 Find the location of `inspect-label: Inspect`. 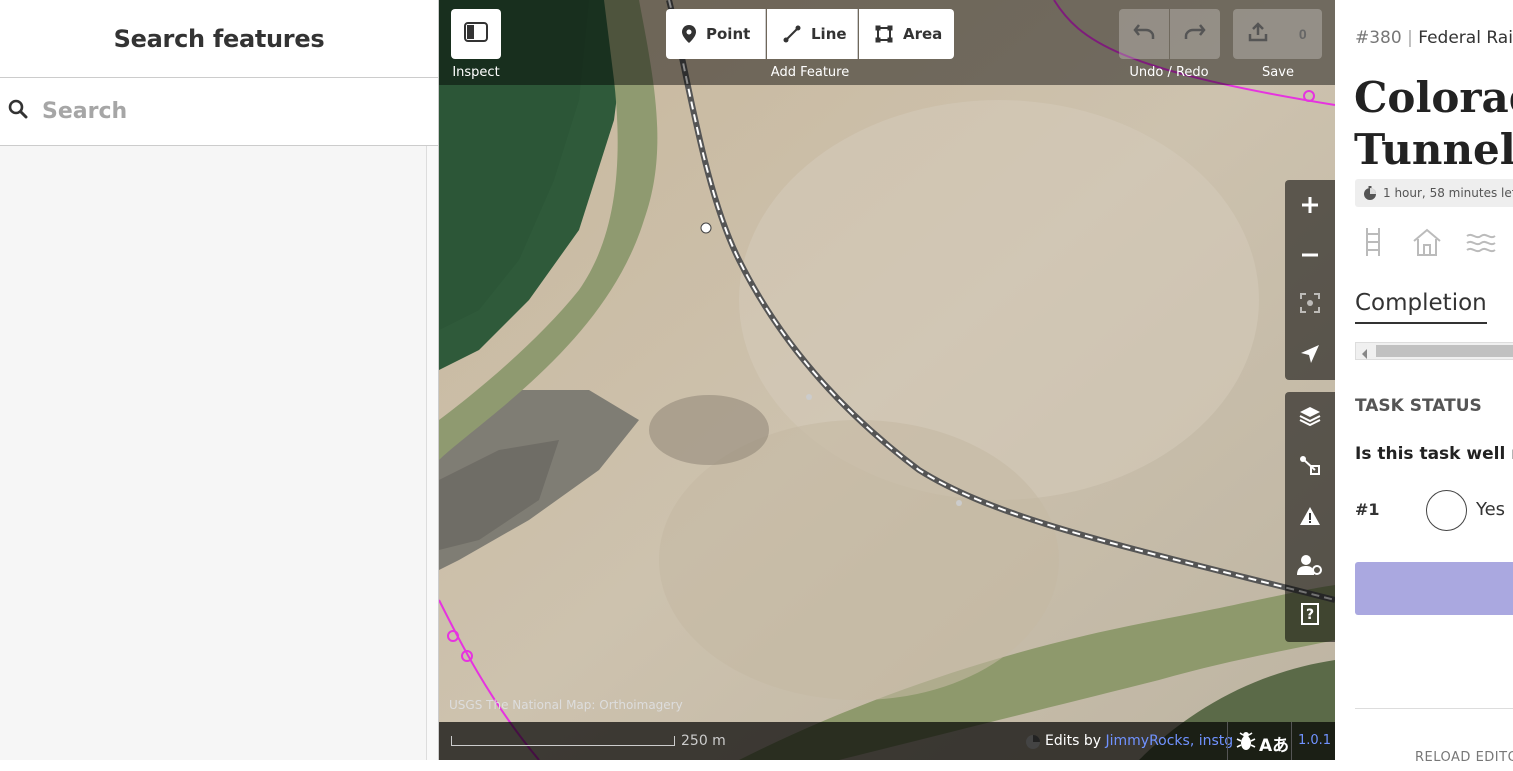

inspect-label: Inspect is located at coordinates (476, 72).